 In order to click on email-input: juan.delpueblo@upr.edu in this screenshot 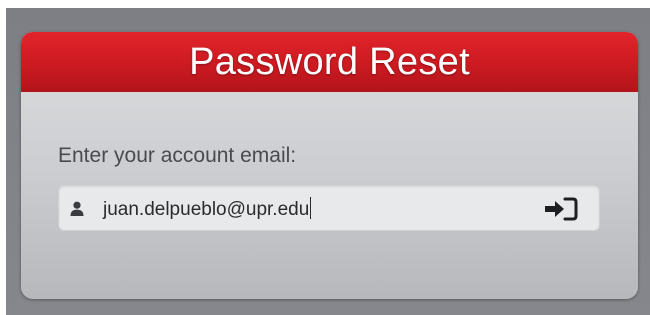, I will do `click(329, 208)`.